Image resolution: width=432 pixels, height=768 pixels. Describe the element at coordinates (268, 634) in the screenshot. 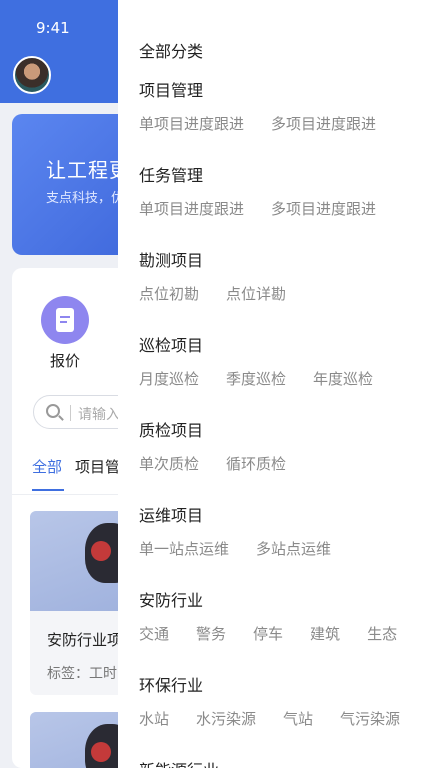

I see `category-option: 停车` at that location.